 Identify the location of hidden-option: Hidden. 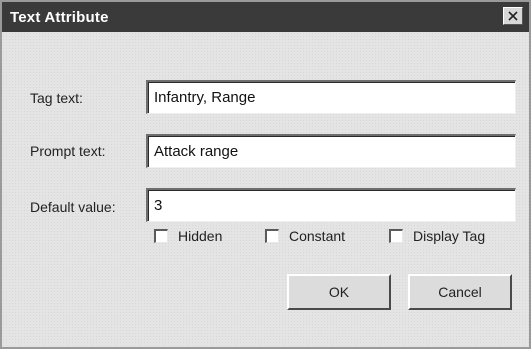
(188, 236).